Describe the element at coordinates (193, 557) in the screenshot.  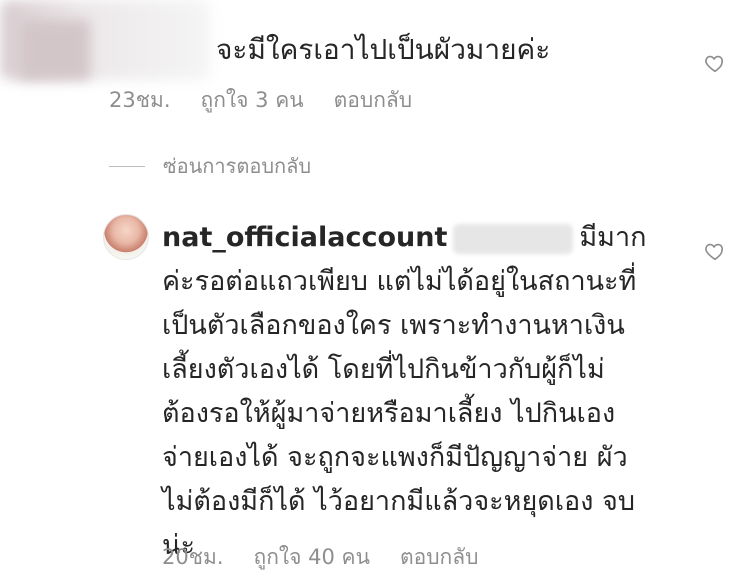
I see `reply-timestamp: 20ชม.` at that location.